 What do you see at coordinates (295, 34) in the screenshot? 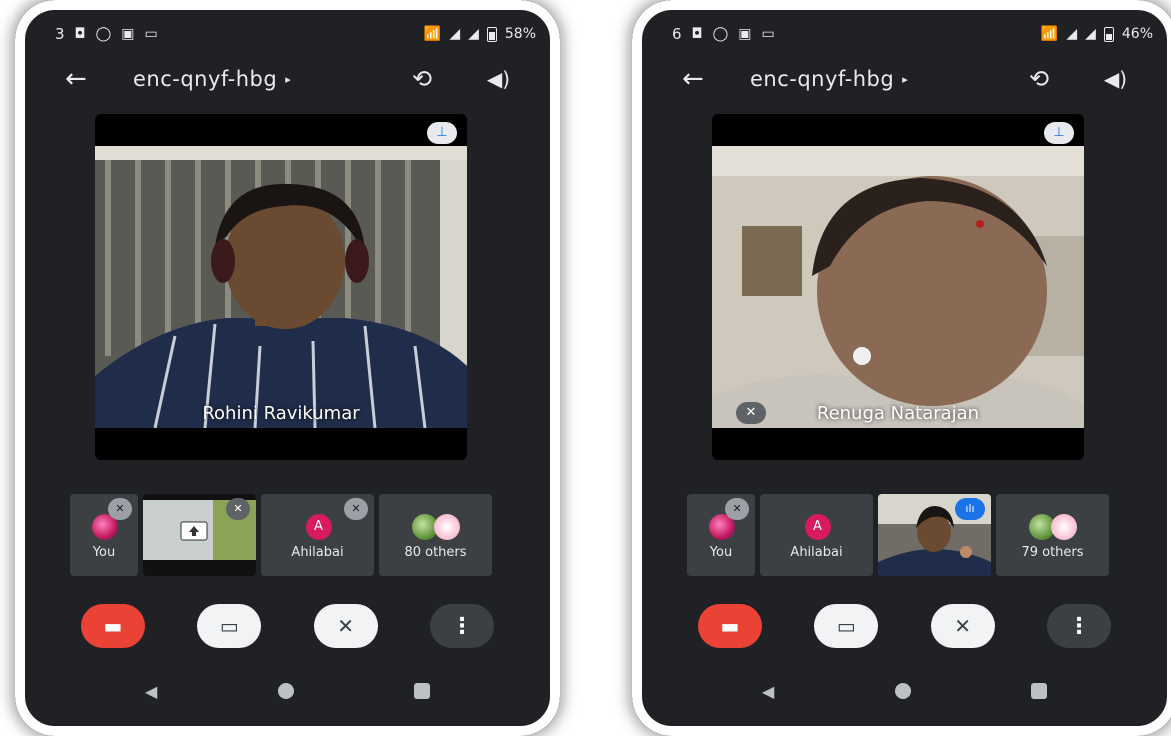
I see `status-bar: 3 ◘ ◯ ▣ ▭ 📶 ◢ ◢ 58%` at bounding box center [295, 34].